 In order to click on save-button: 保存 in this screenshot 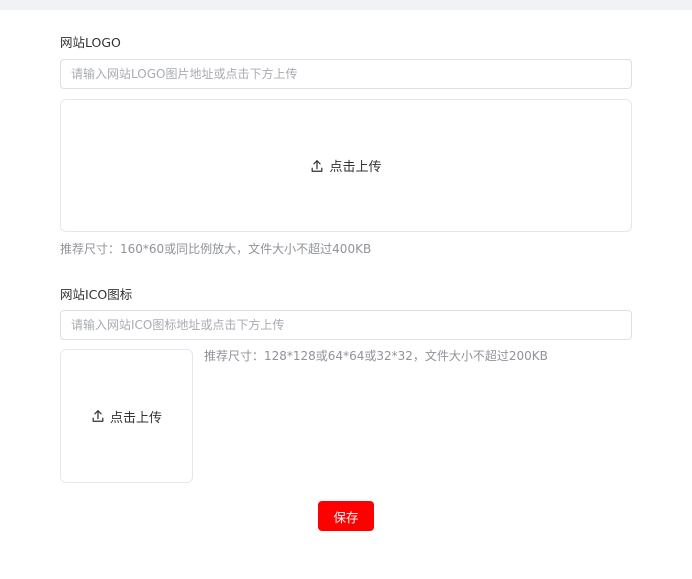, I will do `click(346, 516)`.